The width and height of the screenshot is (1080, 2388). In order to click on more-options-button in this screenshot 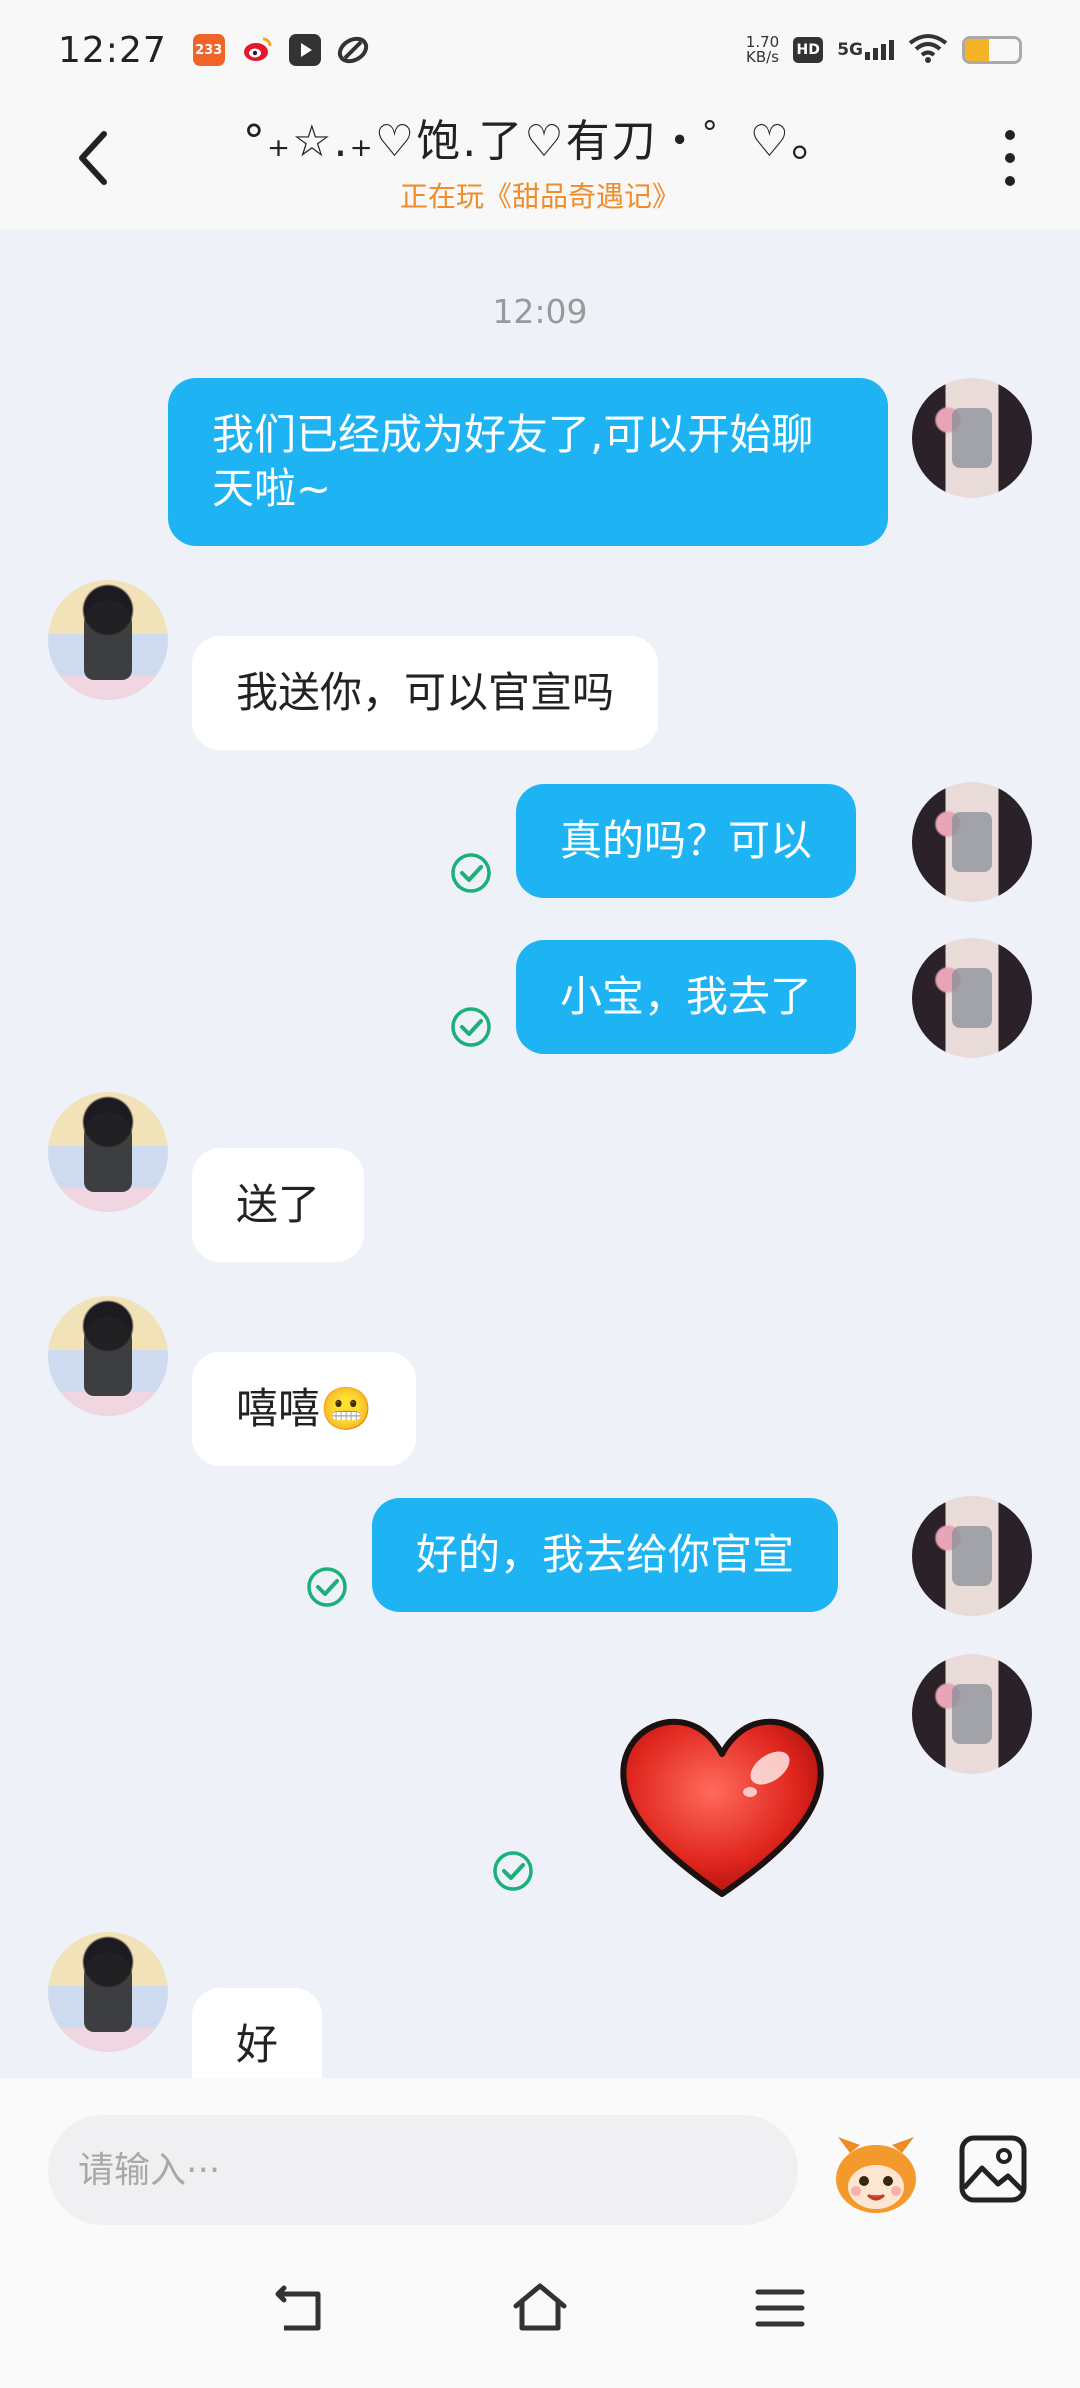, I will do `click(1010, 158)`.